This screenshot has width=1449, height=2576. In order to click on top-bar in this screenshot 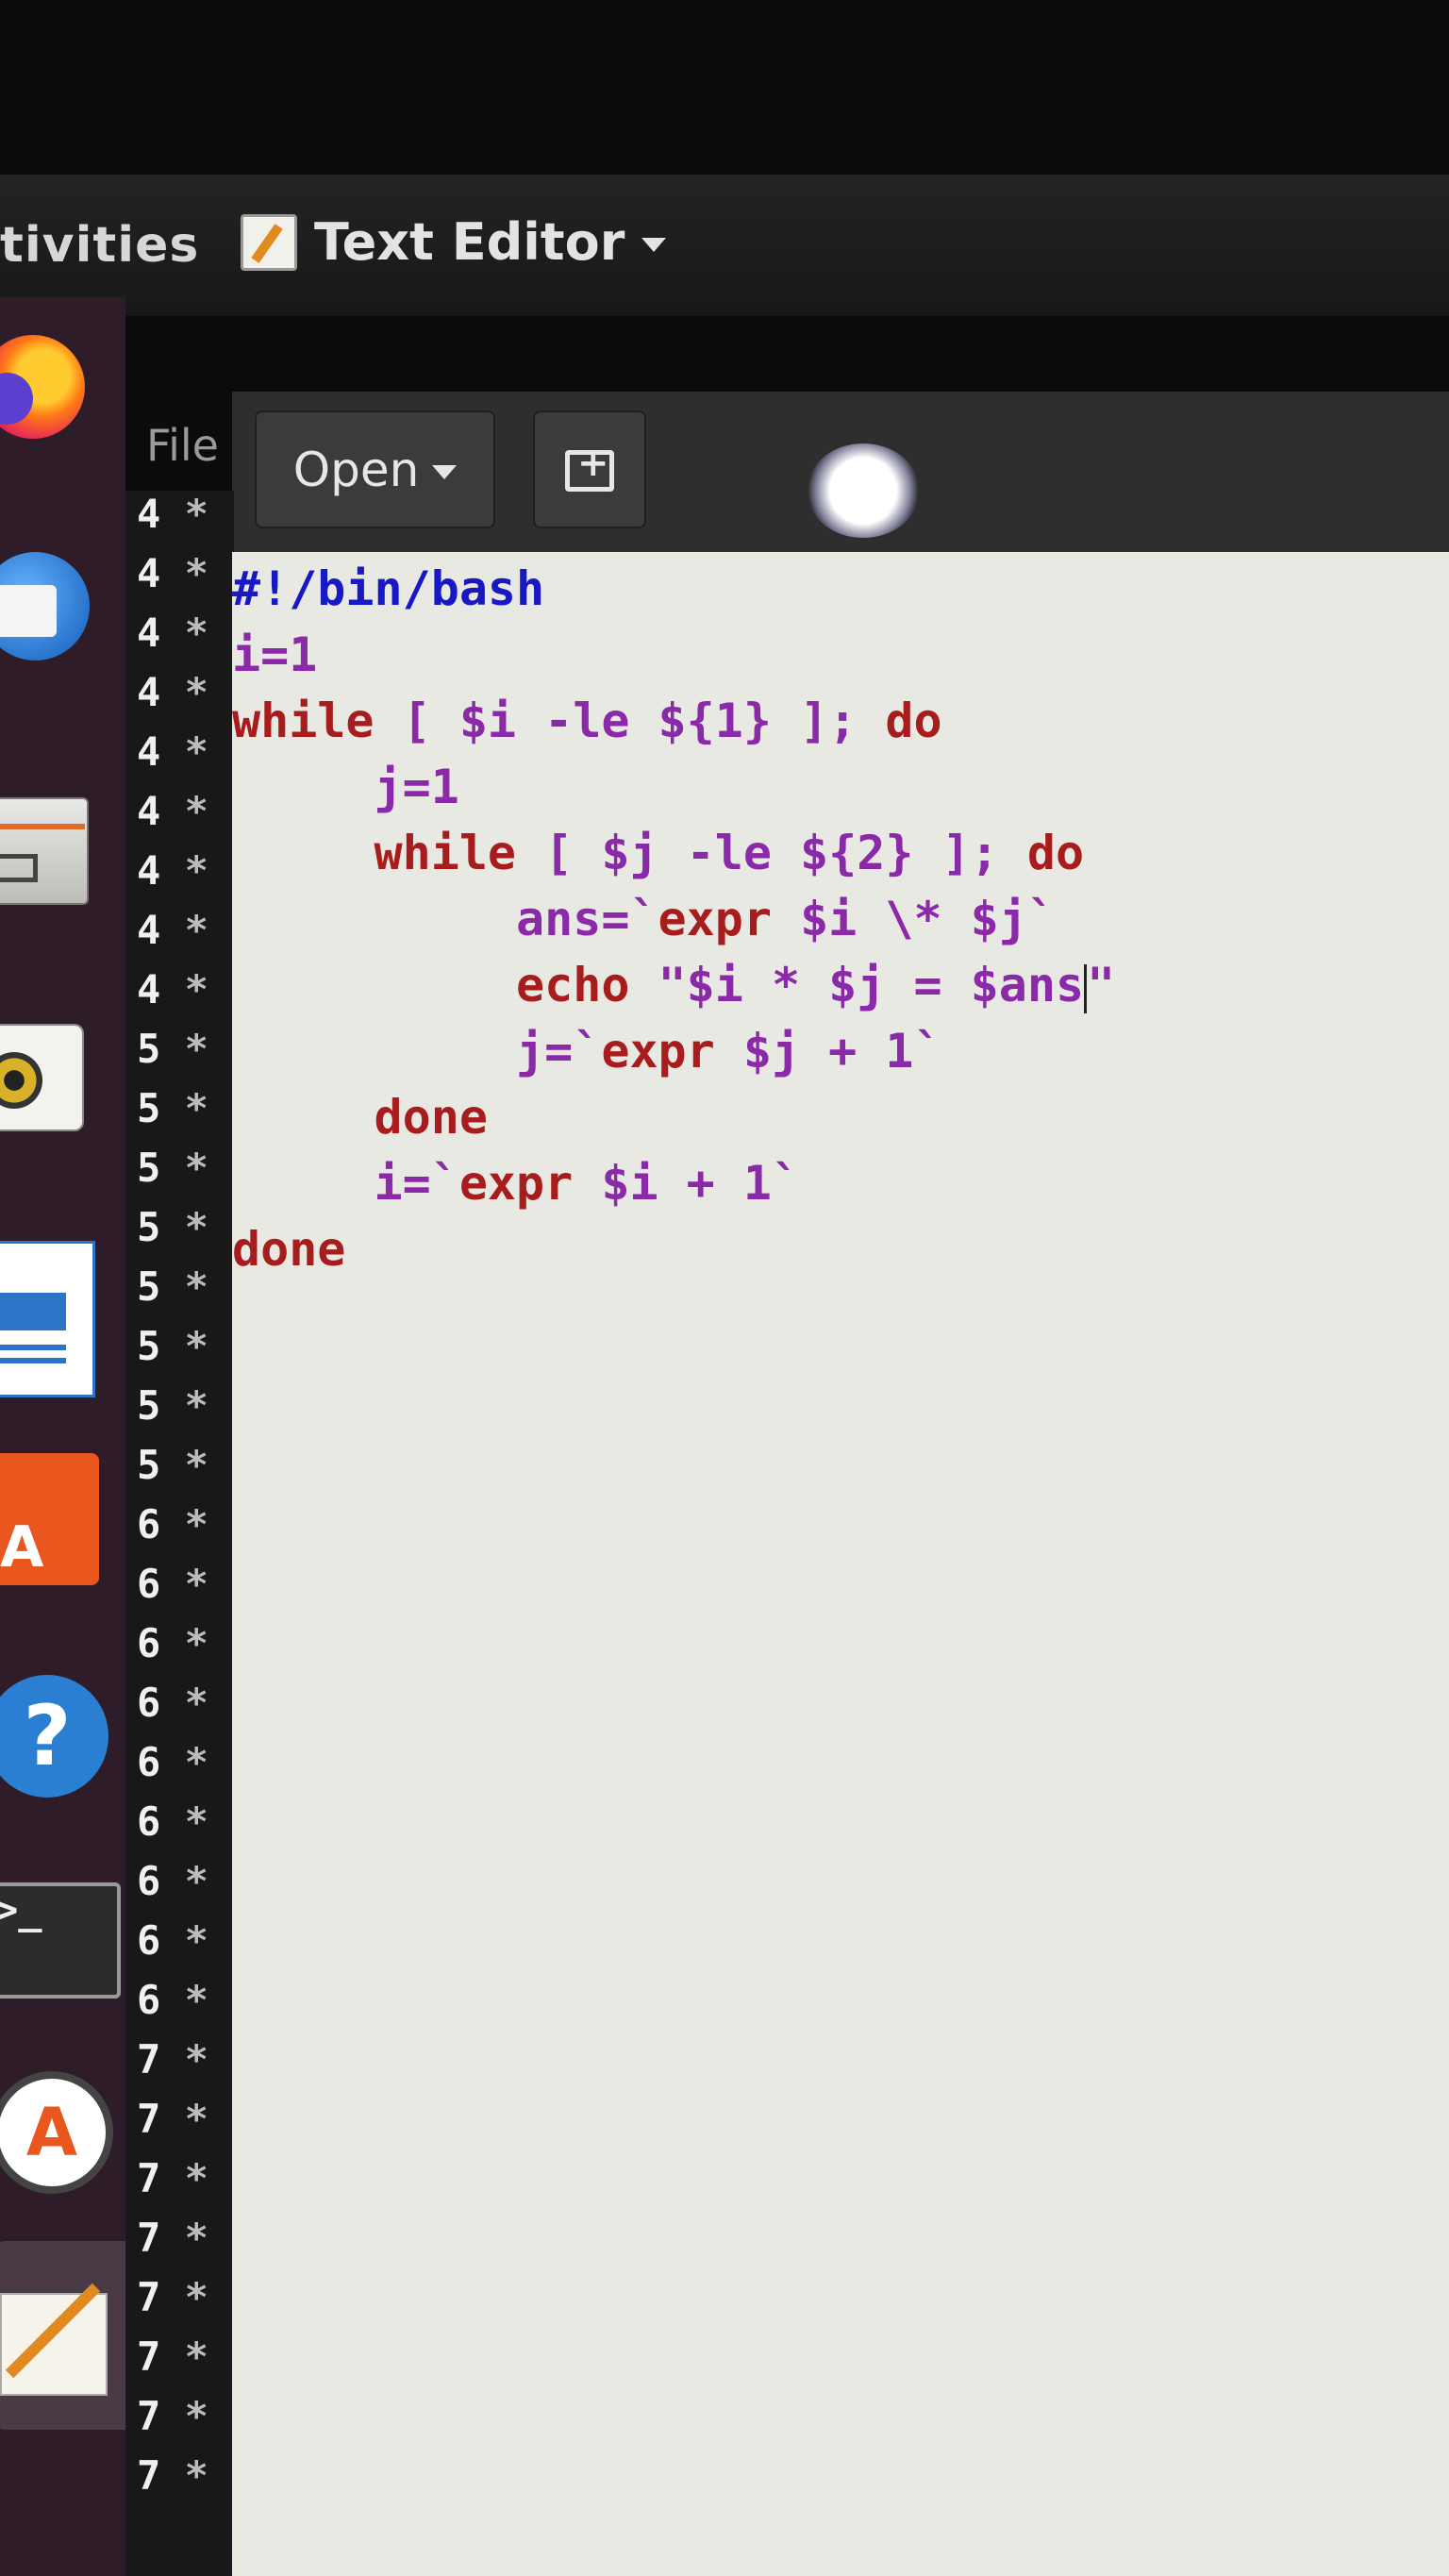, I will do `click(724, 245)`.